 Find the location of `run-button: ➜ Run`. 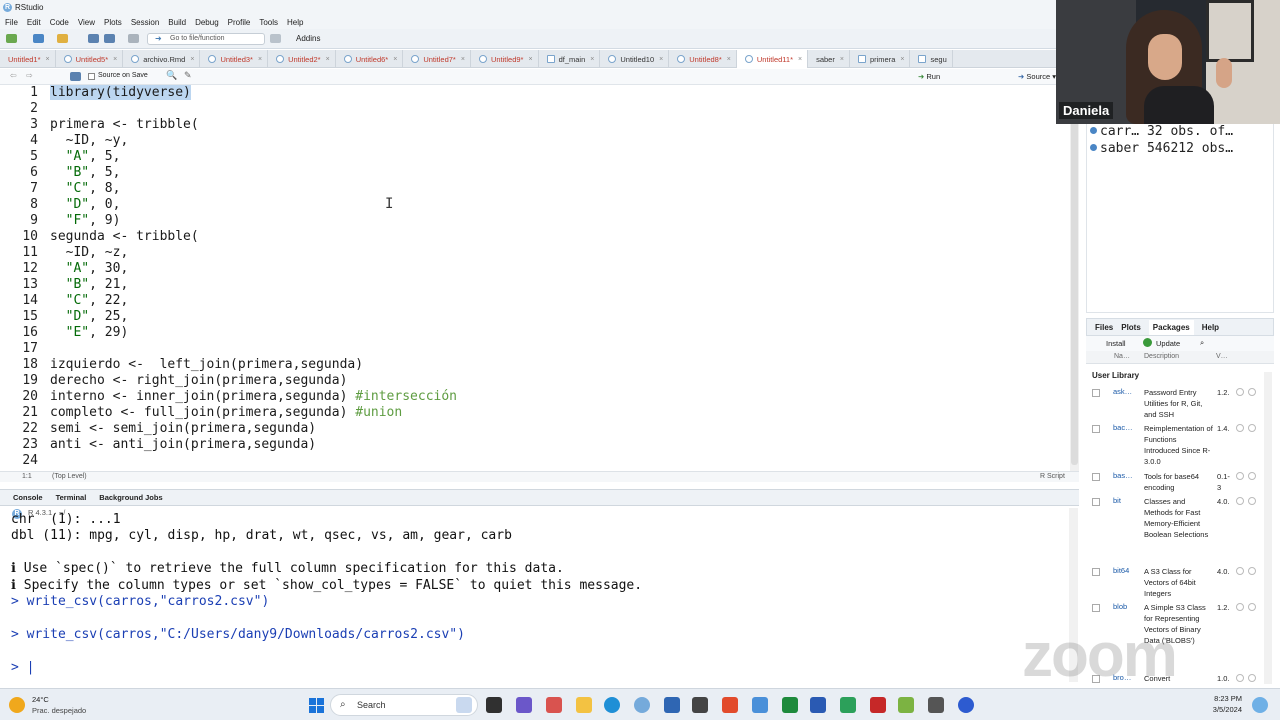

run-button: ➜ Run is located at coordinates (929, 76).